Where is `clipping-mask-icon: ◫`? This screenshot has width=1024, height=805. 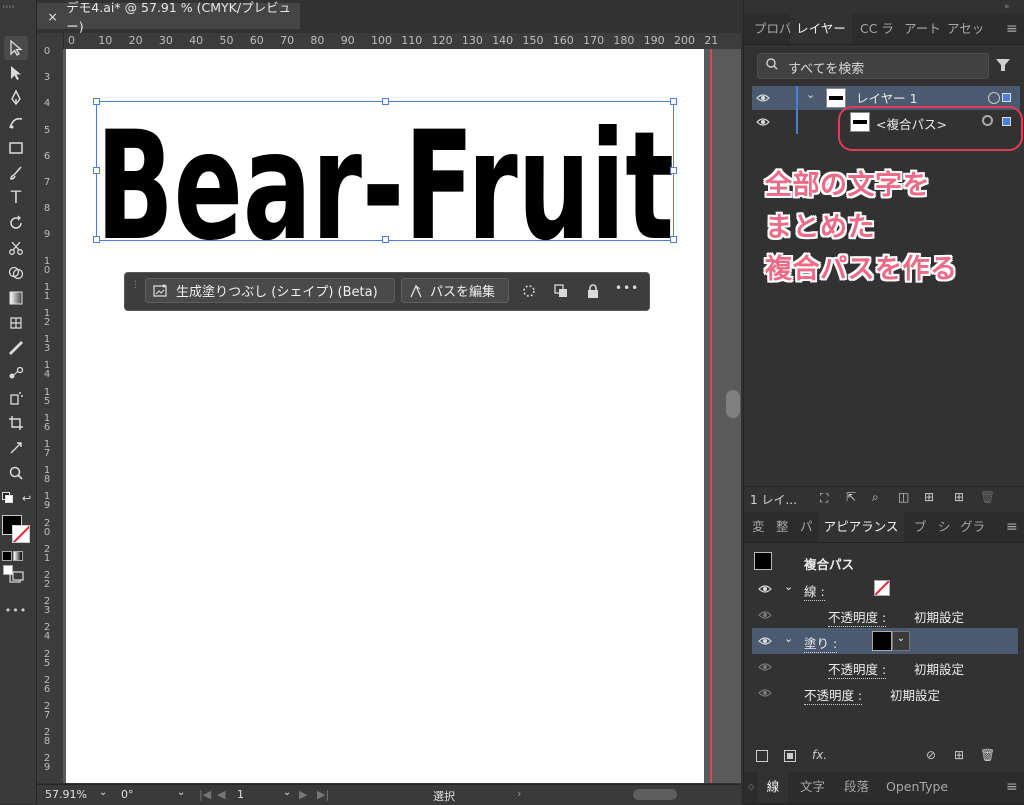 clipping-mask-icon: ◫ is located at coordinates (903, 497).